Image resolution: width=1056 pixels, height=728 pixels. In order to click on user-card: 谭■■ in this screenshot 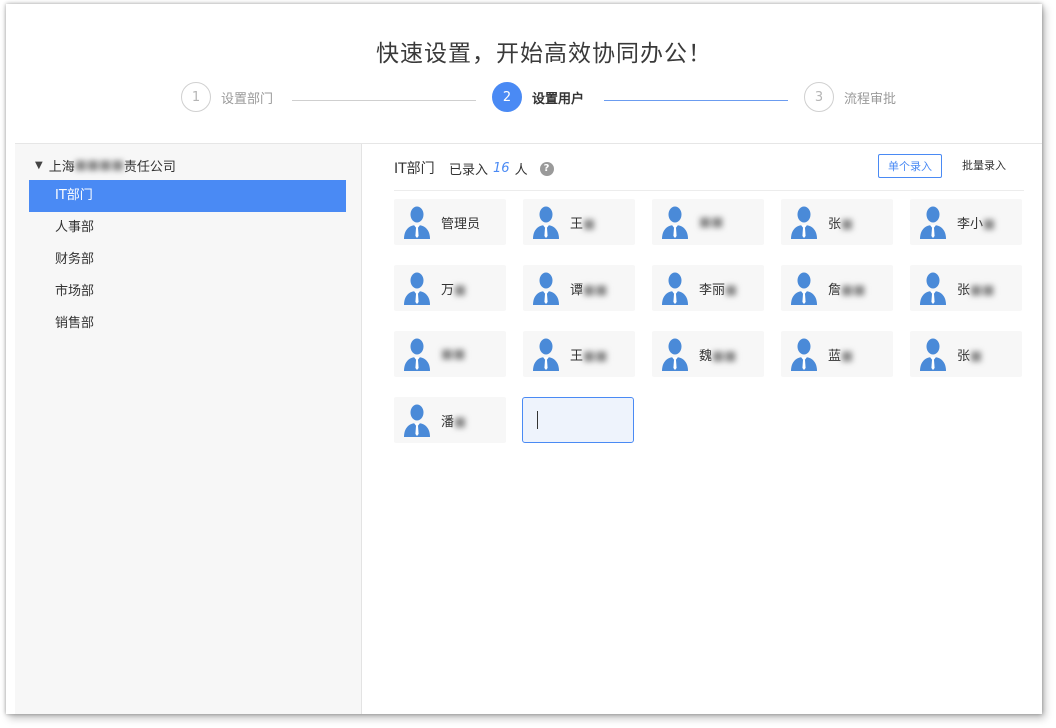, I will do `click(579, 288)`.